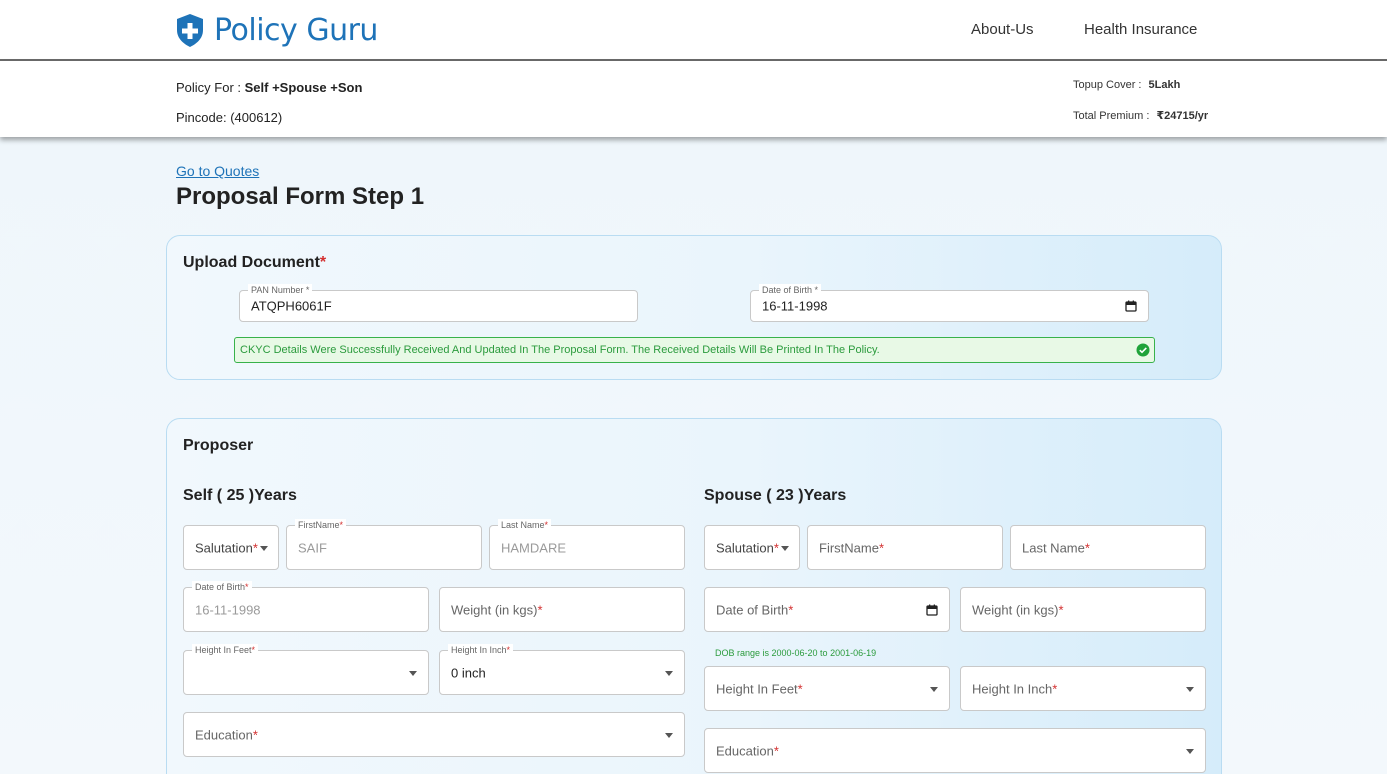 This screenshot has width=1387, height=774. Describe the element at coordinates (280, 290) in the screenshot. I see `pan-number-label: PAN Number *` at that location.